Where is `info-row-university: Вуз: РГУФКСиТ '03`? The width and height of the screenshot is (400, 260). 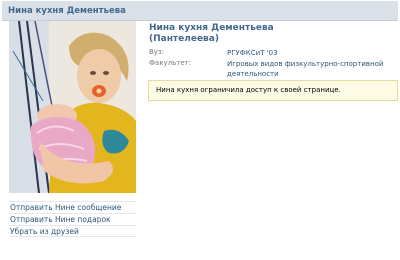
info-row-university: Вуз: РГУФКСиТ '03 is located at coordinates (271, 53).